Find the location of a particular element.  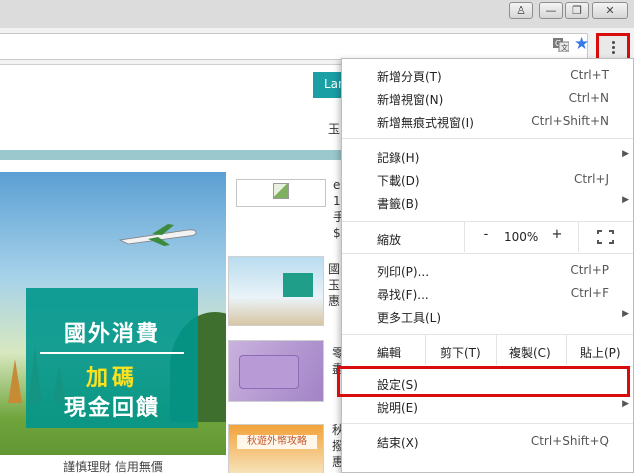

autumn-promo-thumbnail: 秋遊外幣攻略 is located at coordinates (276, 448).